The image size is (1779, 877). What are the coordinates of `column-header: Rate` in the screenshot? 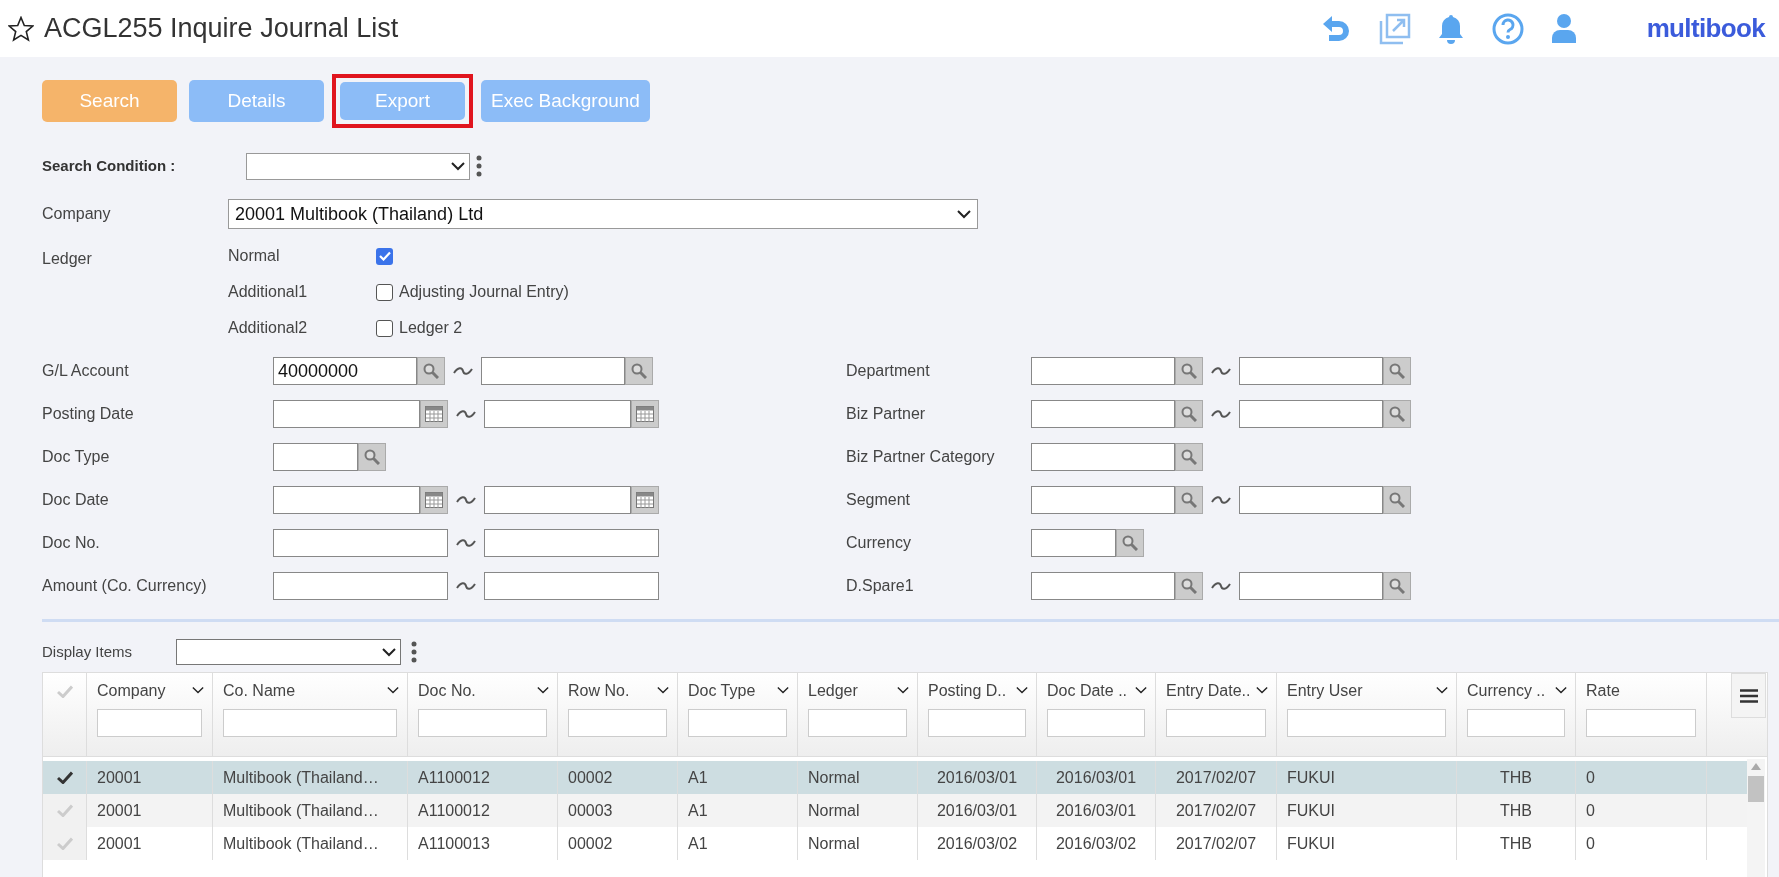 It's located at (1603, 691).